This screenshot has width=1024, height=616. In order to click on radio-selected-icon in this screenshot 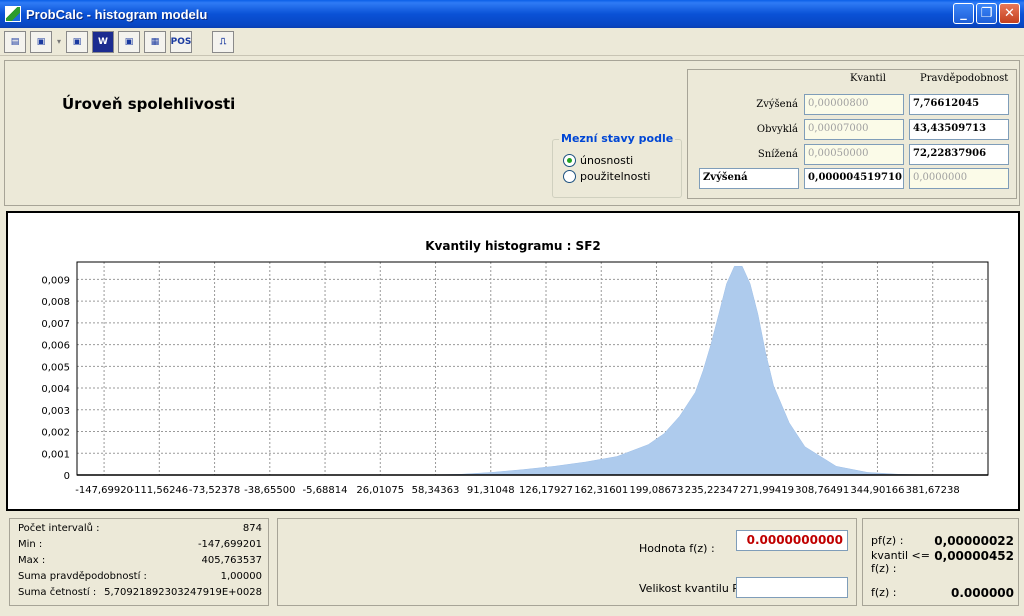, I will do `click(569, 160)`.